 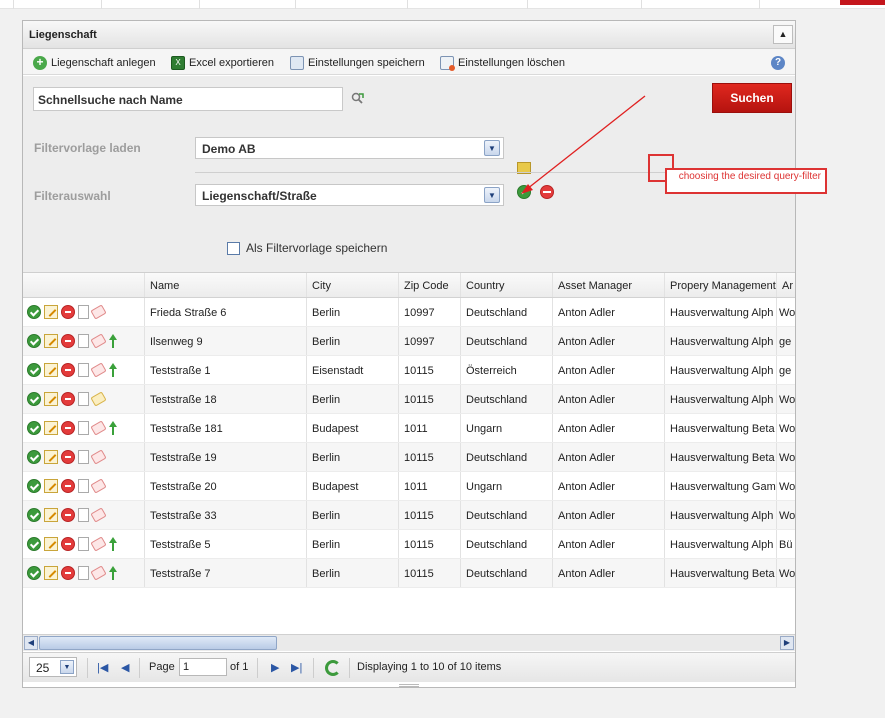 I want to click on scroll-right-icon: ▶, so click(x=787, y=643).